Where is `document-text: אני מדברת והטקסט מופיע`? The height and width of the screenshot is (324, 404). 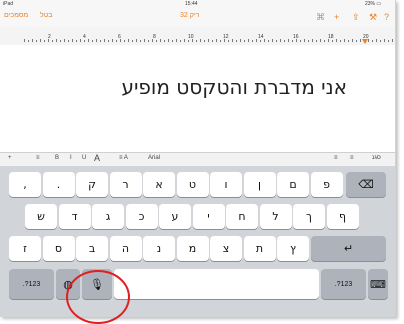 document-text: אני מדברת והטקסט מופיע is located at coordinates (234, 87).